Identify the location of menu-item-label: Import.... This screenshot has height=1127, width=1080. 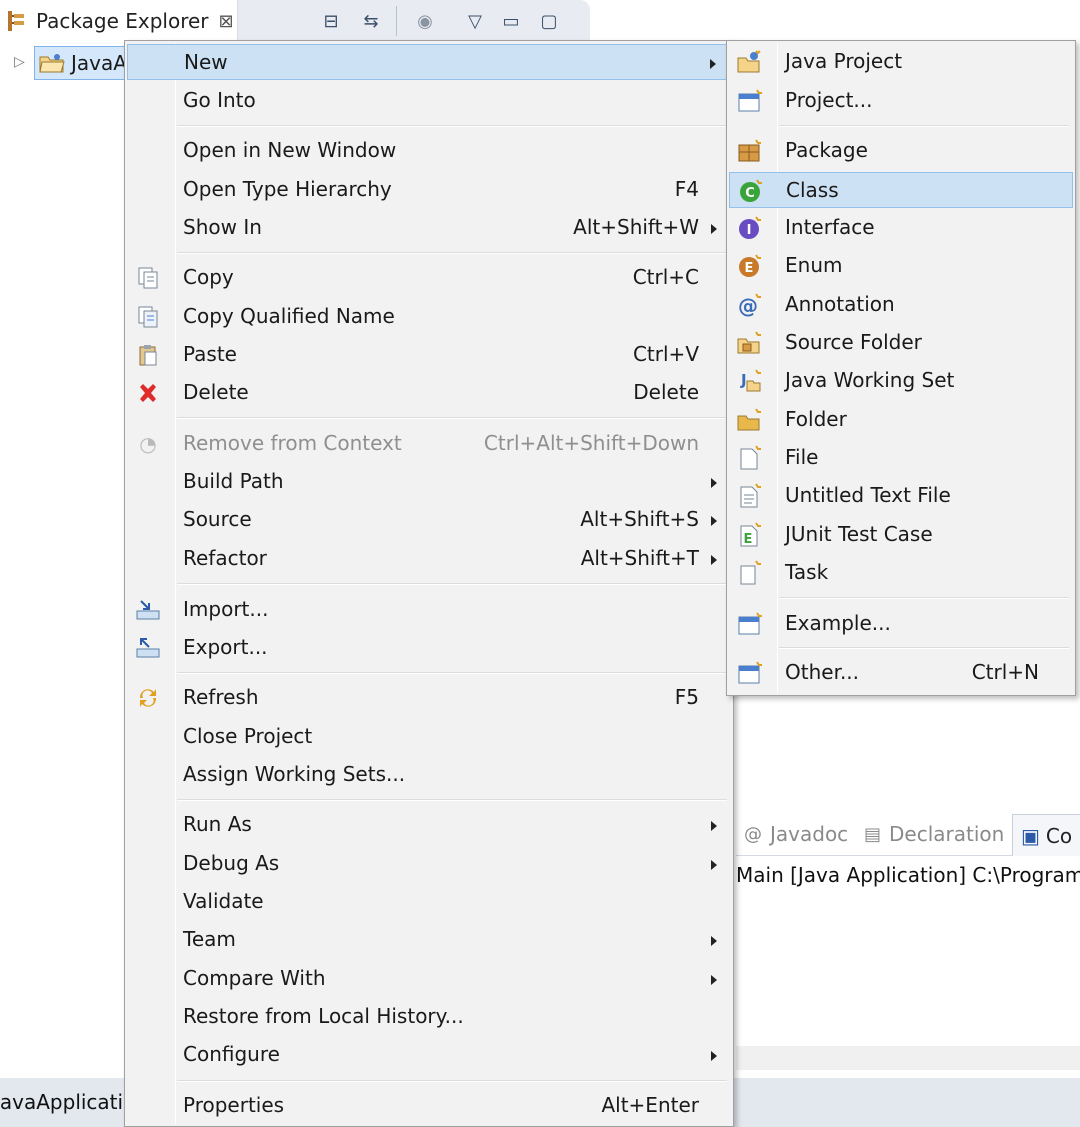
(226, 609).